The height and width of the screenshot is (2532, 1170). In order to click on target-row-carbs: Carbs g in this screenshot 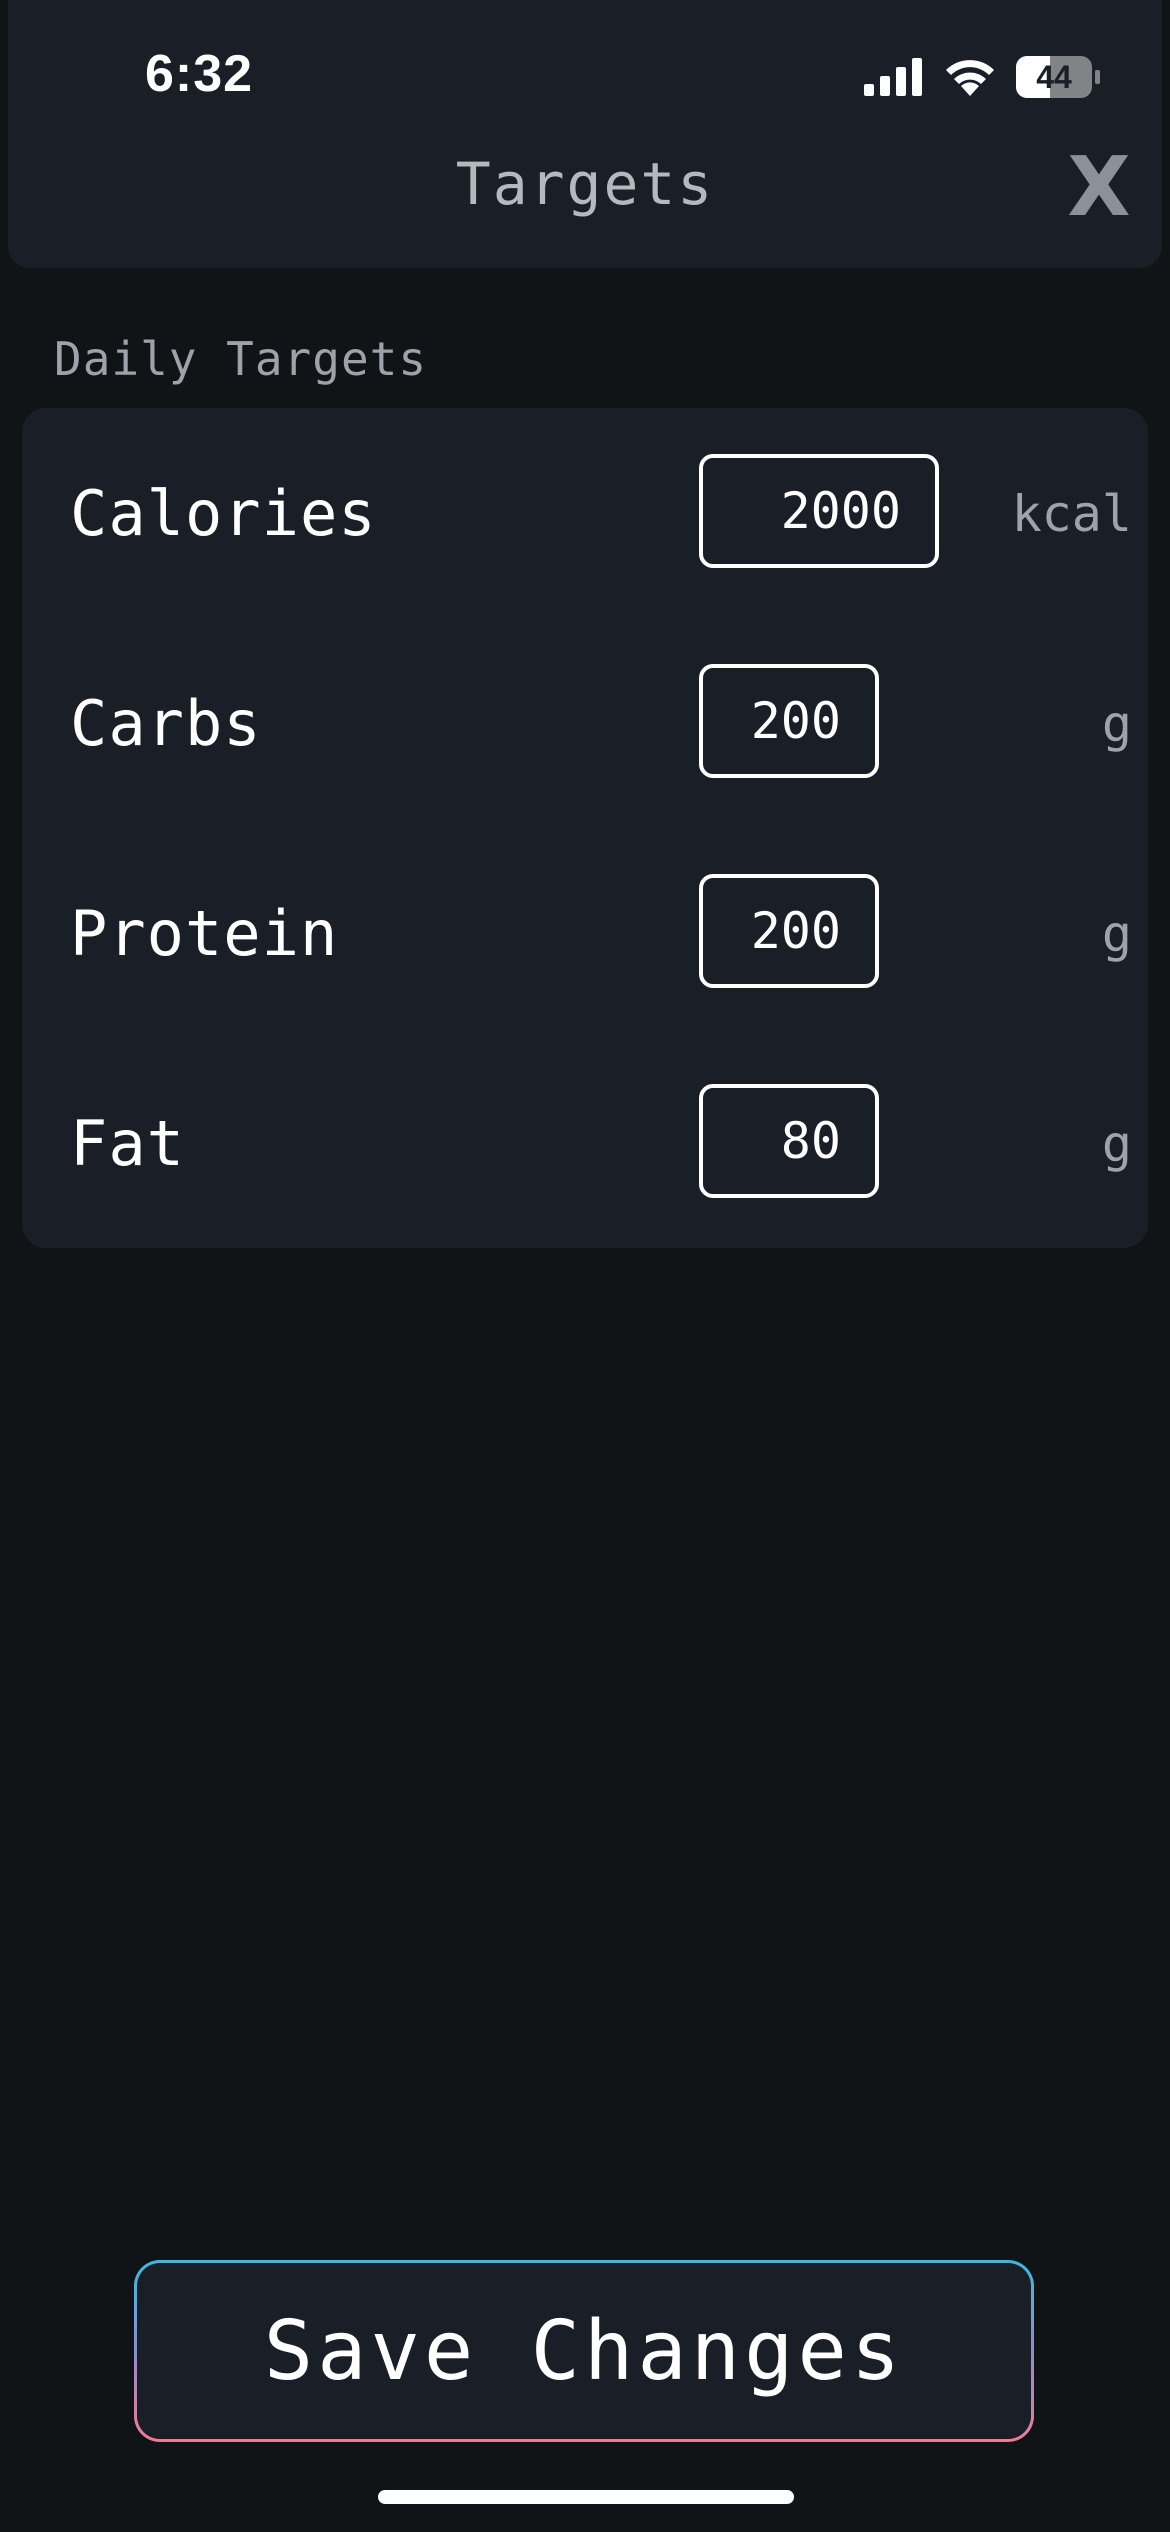, I will do `click(585, 724)`.